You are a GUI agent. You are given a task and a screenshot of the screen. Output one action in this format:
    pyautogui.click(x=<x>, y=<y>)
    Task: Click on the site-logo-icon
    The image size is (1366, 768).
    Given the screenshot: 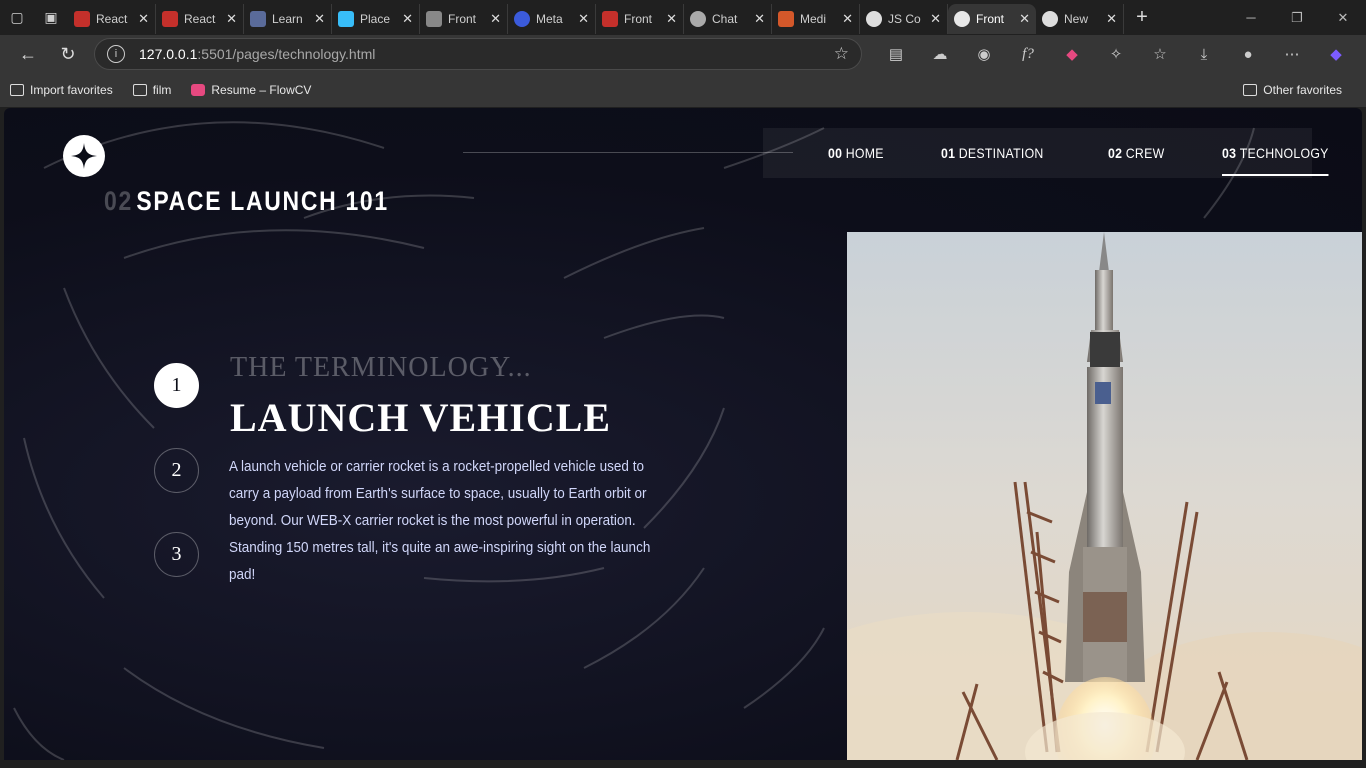 What is the action you would take?
    pyautogui.click(x=84, y=156)
    